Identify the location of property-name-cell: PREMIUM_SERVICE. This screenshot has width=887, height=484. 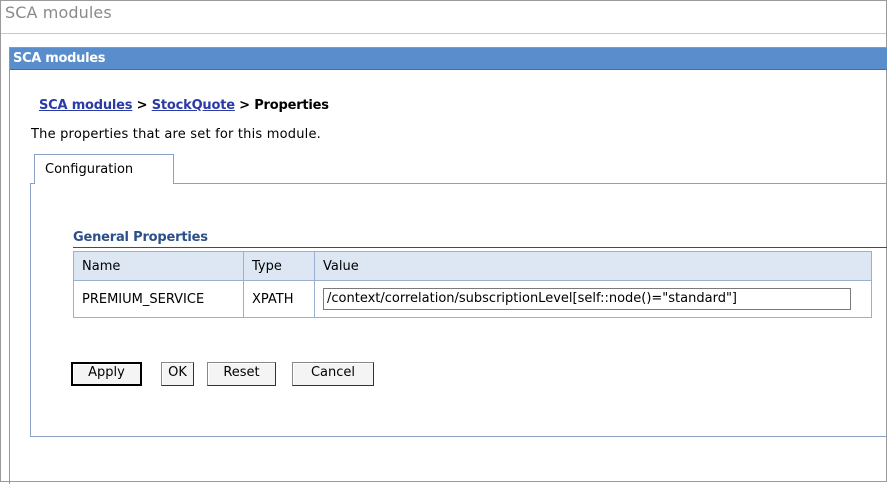
(158, 299).